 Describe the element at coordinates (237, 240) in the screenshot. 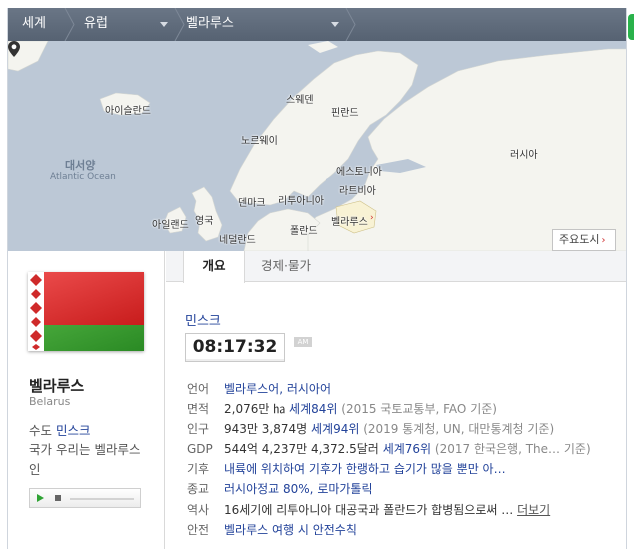

I see `map-label-netherlands: 네덜란드` at that location.